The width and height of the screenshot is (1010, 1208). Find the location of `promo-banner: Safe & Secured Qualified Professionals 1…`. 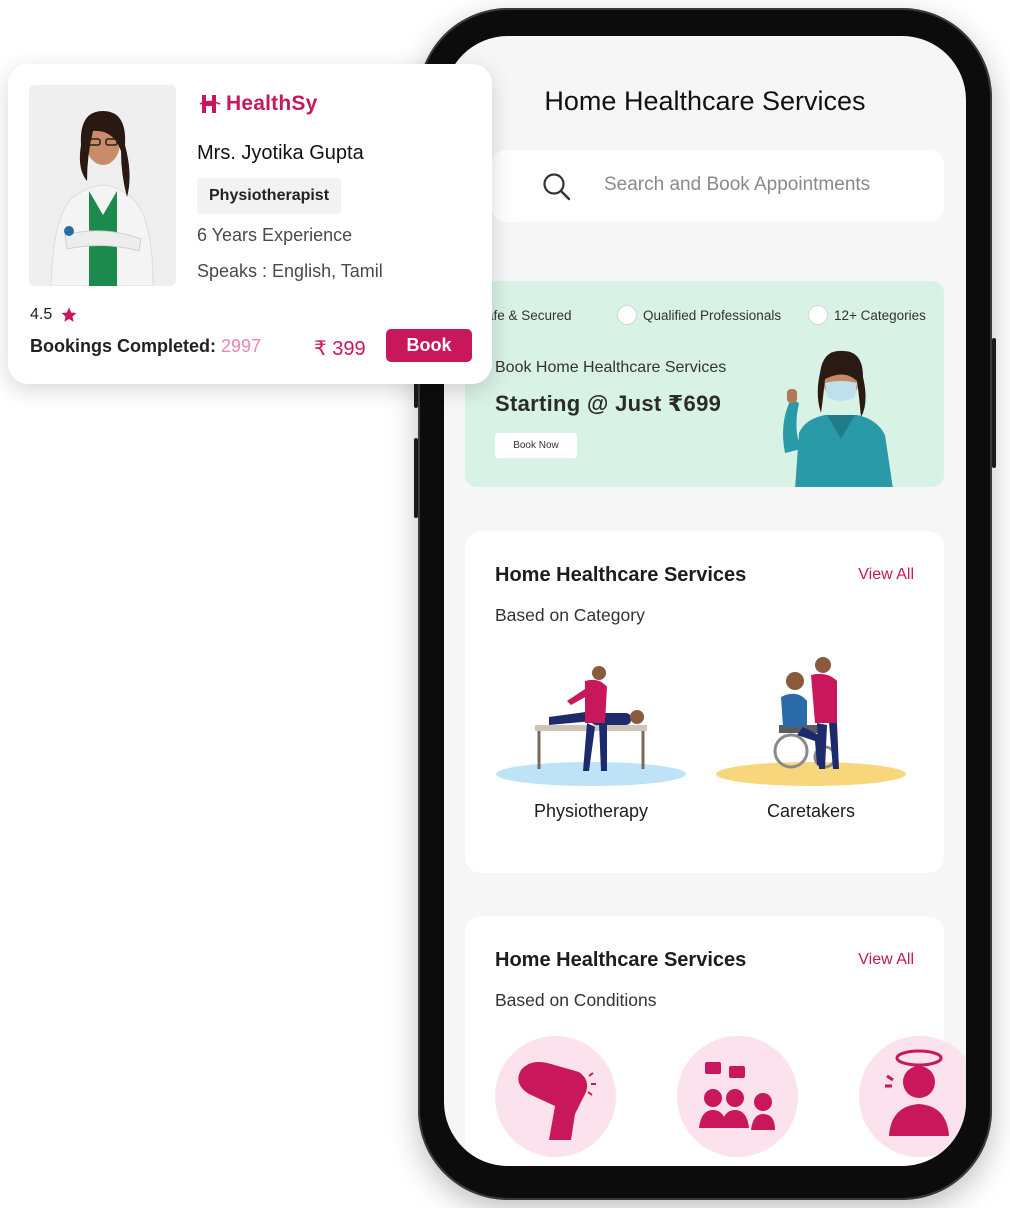

promo-banner: Safe & Secured Qualified Professionals 1… is located at coordinates (704, 384).